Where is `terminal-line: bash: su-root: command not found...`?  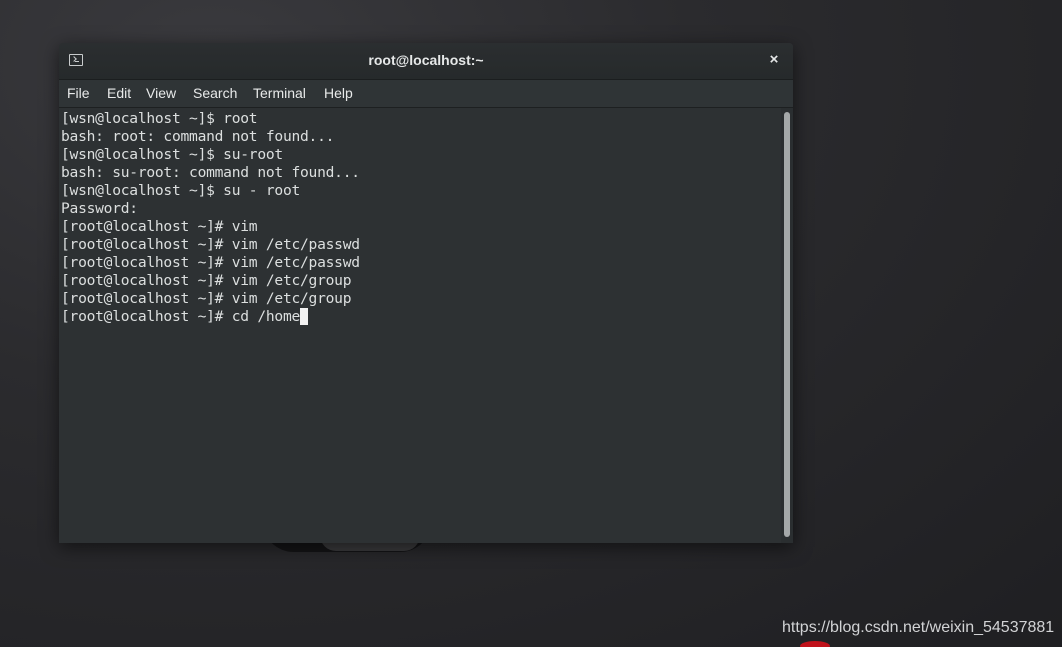
terminal-line: bash: su-root: command not found... is located at coordinates (210, 172).